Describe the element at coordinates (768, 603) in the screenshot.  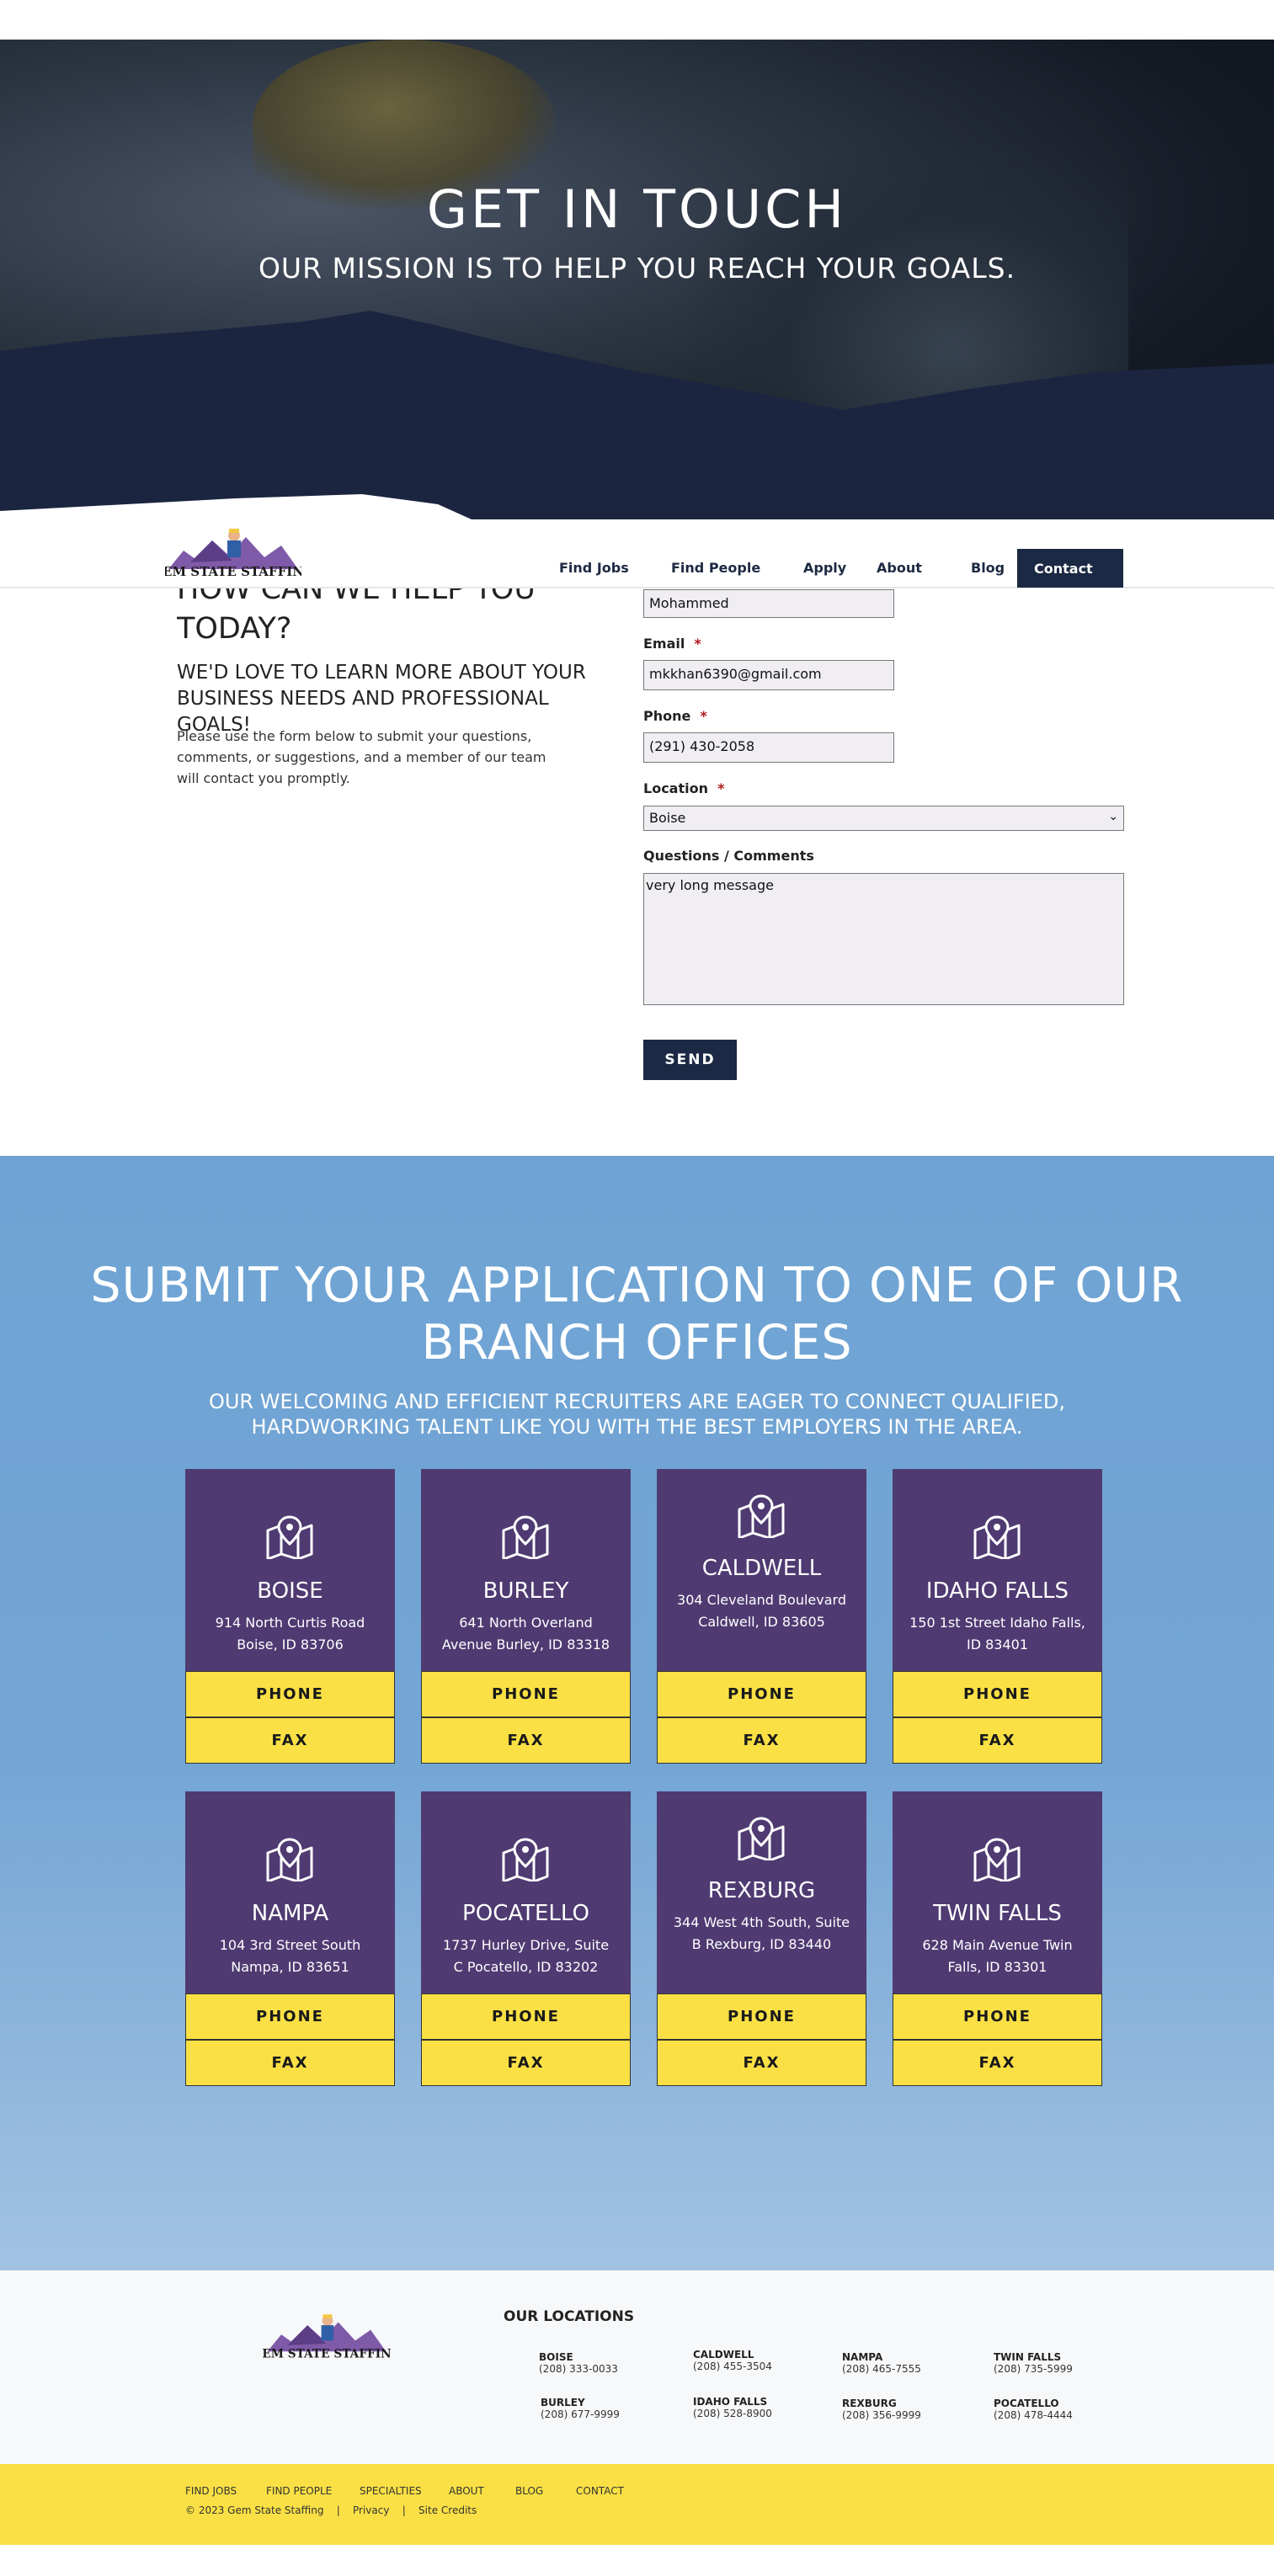
I see `name-field: Mohammed` at that location.